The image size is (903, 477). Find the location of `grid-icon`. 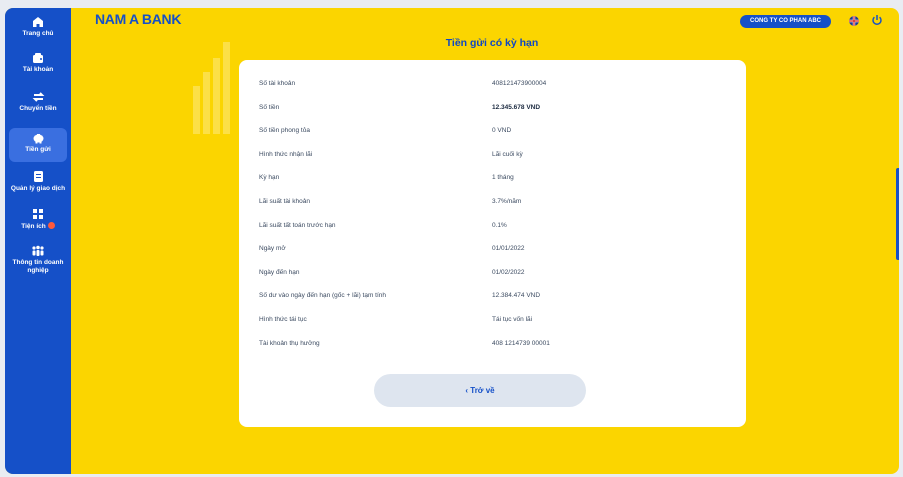

grid-icon is located at coordinates (38, 214).